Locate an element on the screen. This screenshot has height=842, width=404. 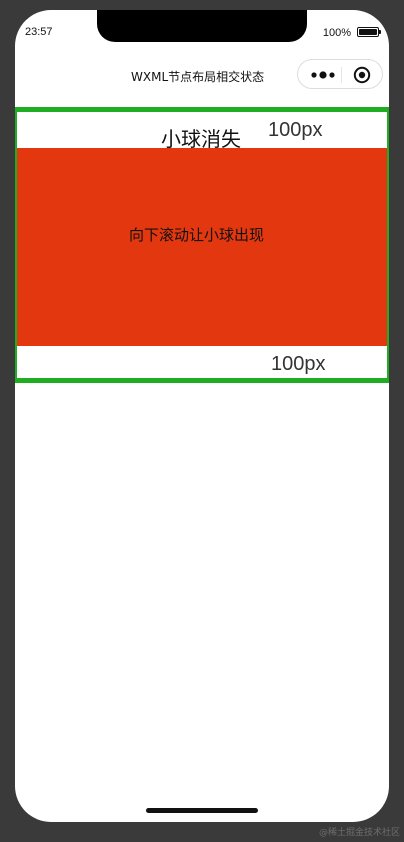
scroll-hint: 向下滚动让小球出现 is located at coordinates (197, 235).